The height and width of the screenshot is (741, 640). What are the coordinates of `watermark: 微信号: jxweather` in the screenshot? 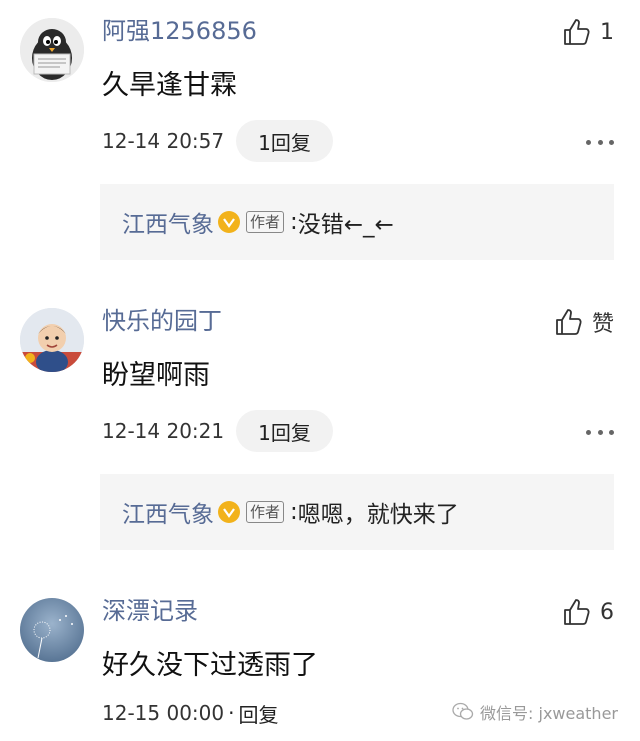 It's located at (535, 712).